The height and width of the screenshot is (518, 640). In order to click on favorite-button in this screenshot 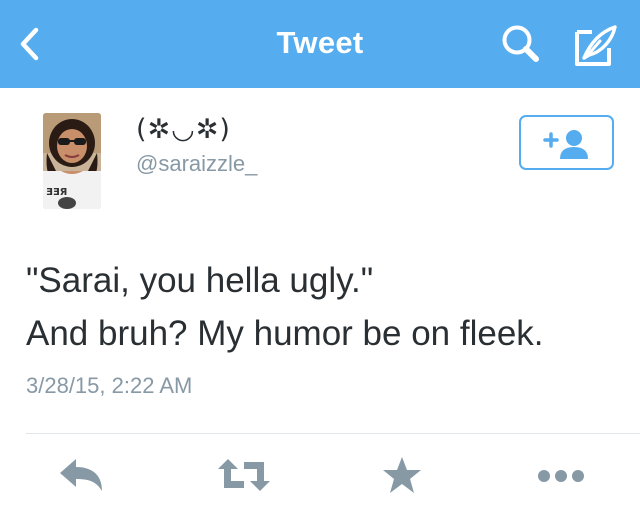, I will do `click(402, 475)`.